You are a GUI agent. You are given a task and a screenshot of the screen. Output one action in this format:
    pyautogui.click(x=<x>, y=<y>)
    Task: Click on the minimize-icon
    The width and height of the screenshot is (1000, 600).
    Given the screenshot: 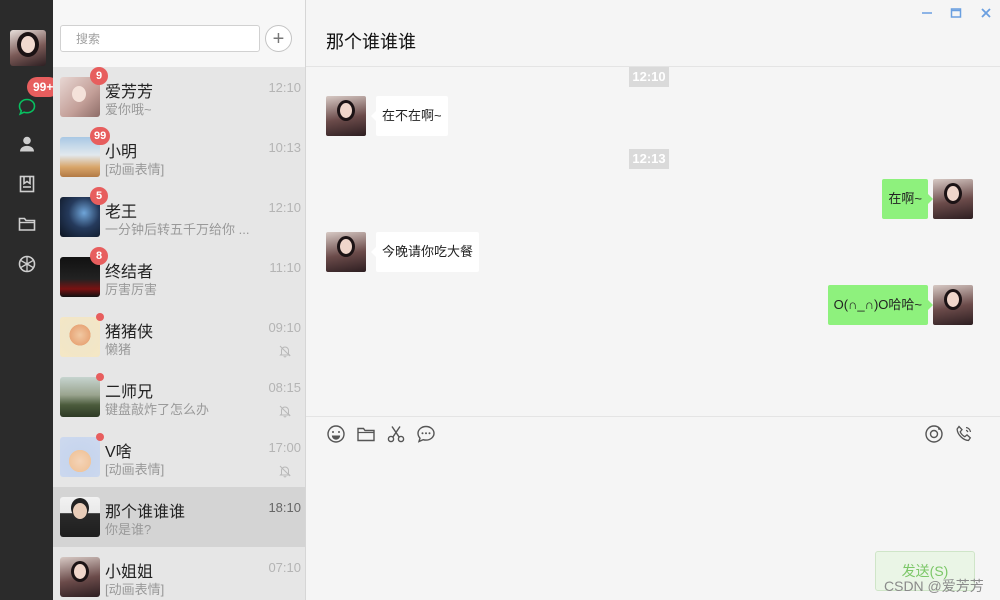 What is the action you would take?
    pyautogui.click(x=927, y=13)
    